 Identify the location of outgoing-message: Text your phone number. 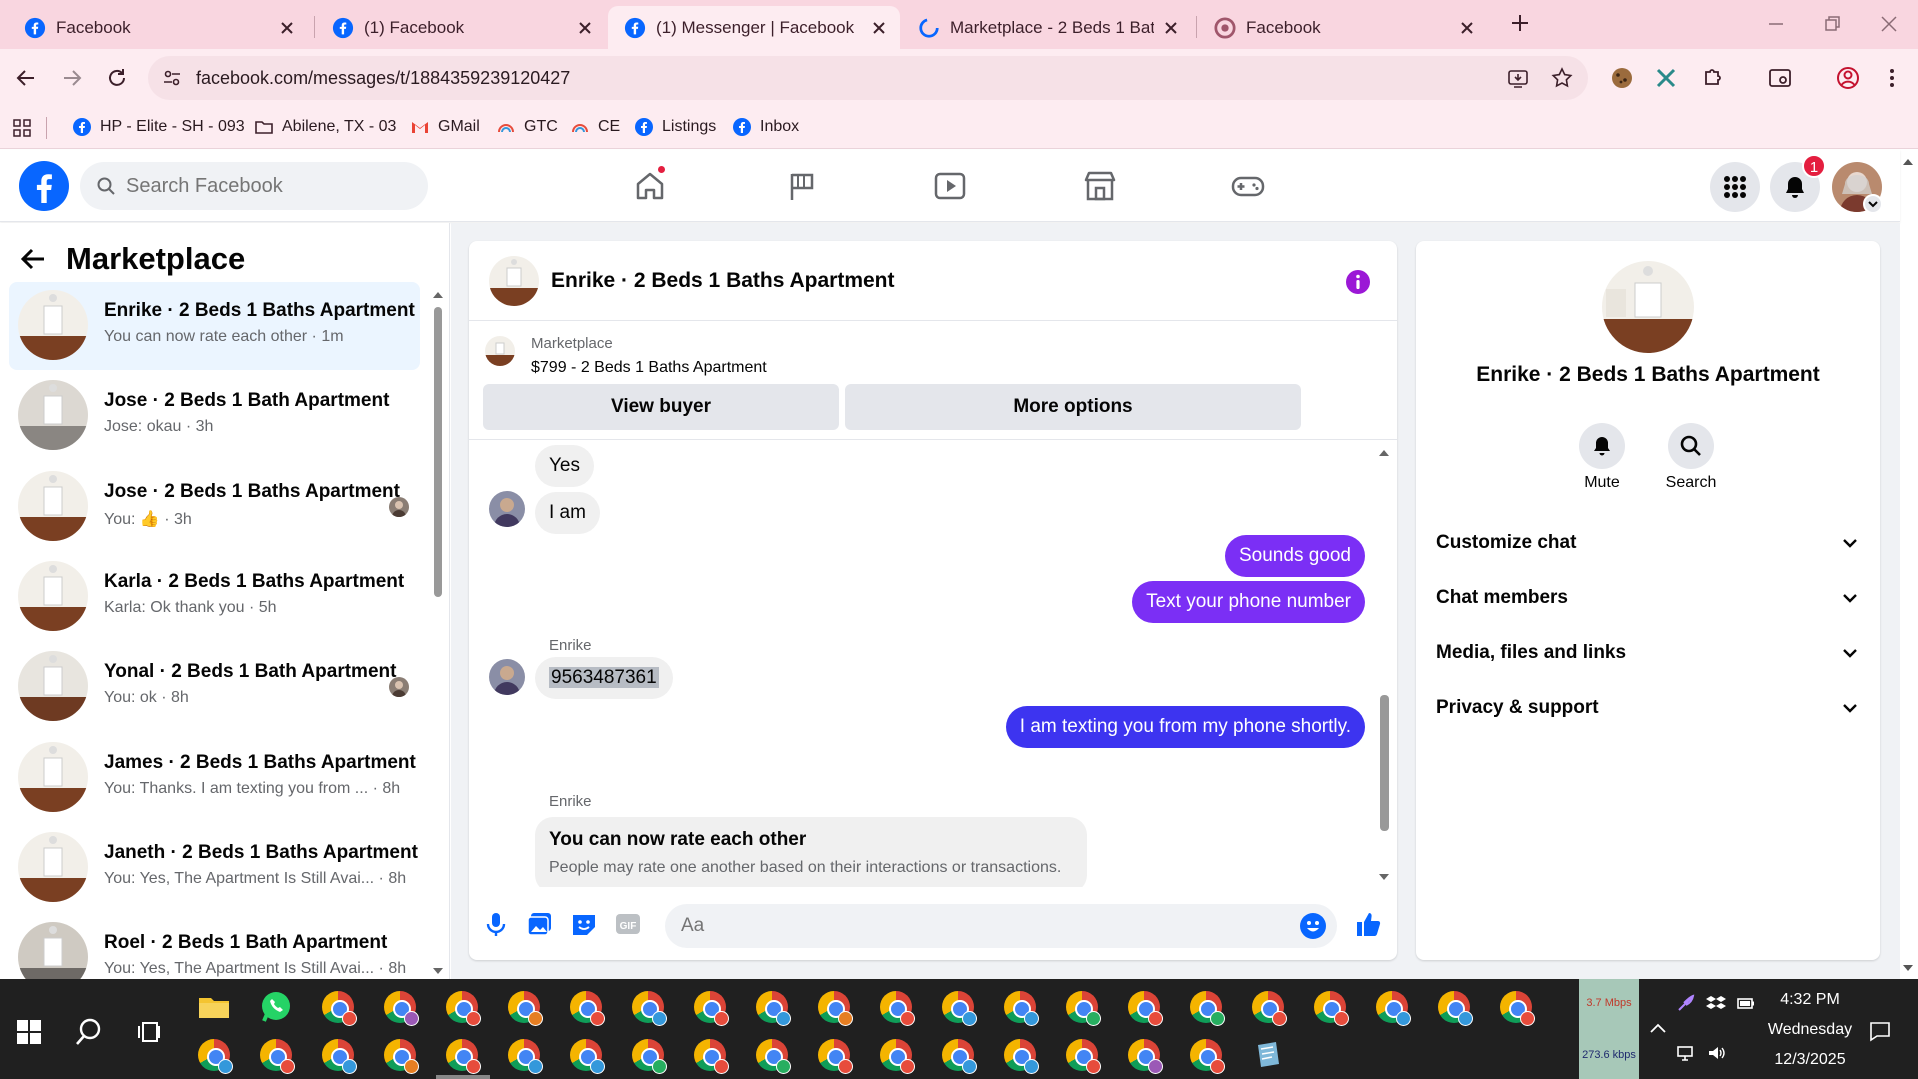
(1248, 602).